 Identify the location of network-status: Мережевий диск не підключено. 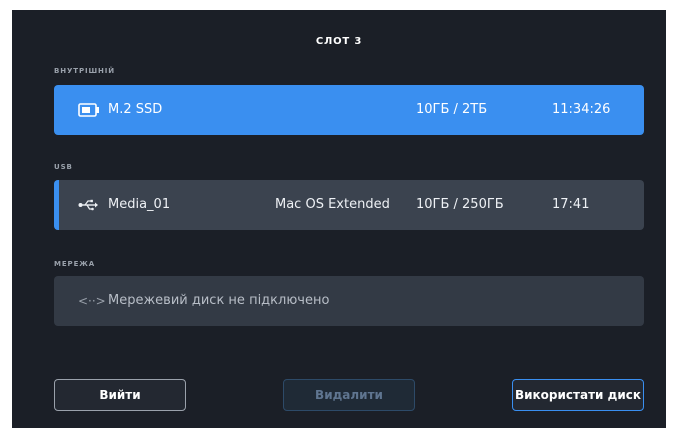
(219, 300).